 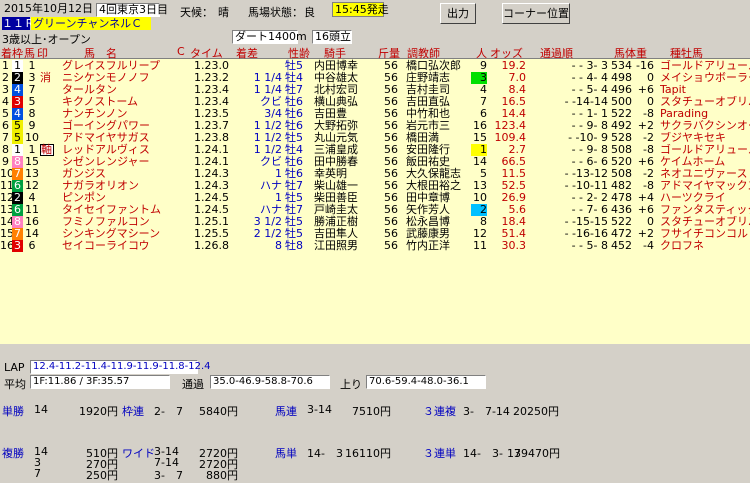 What do you see at coordinates (705, 78) in the screenshot?
I see `cell-sire: メイショウボーラー` at bounding box center [705, 78].